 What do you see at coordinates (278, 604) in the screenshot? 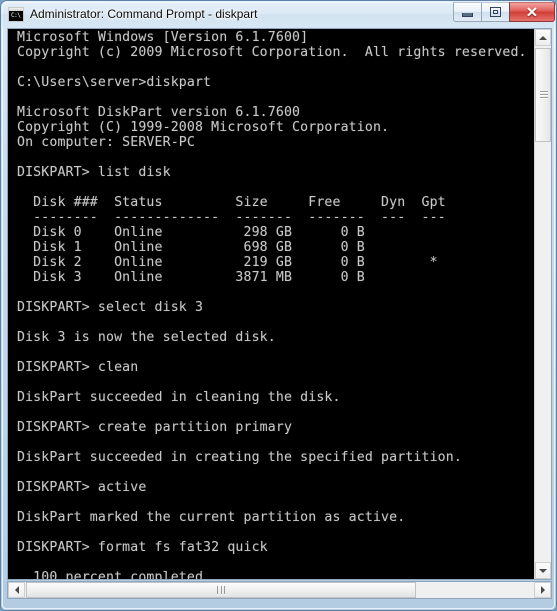
I see `window-bottom-edge` at bounding box center [278, 604].